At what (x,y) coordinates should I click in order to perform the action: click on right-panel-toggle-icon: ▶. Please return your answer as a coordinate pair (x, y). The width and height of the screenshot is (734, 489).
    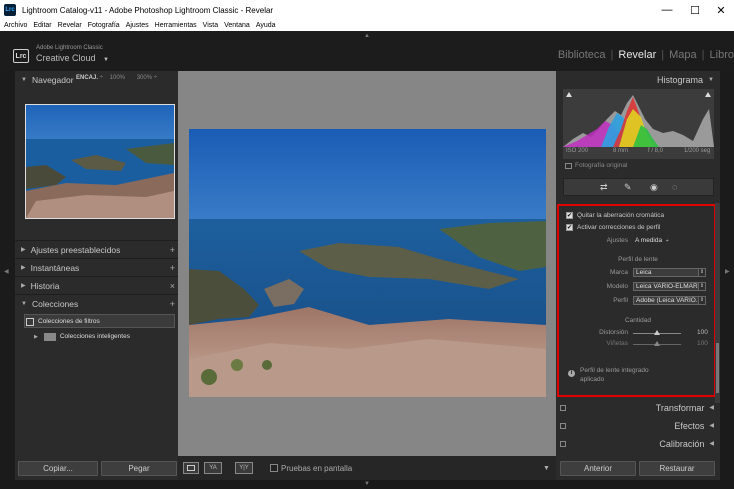
    Looking at the image, I should click on (727, 271).